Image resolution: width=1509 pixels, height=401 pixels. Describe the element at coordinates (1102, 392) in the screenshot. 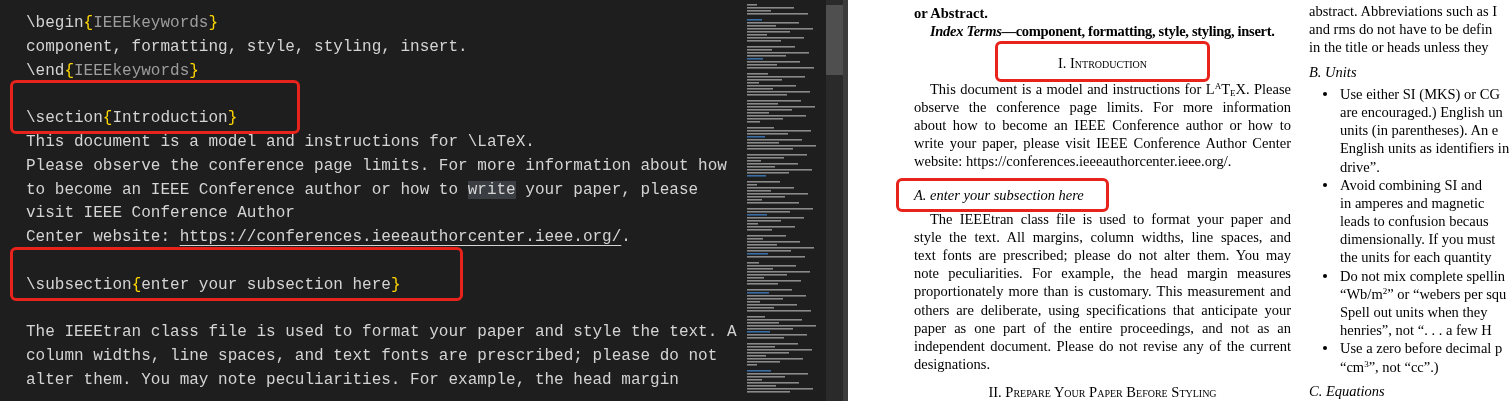

I see `section-heading: II. Prepare Your Paper Before Styling` at that location.